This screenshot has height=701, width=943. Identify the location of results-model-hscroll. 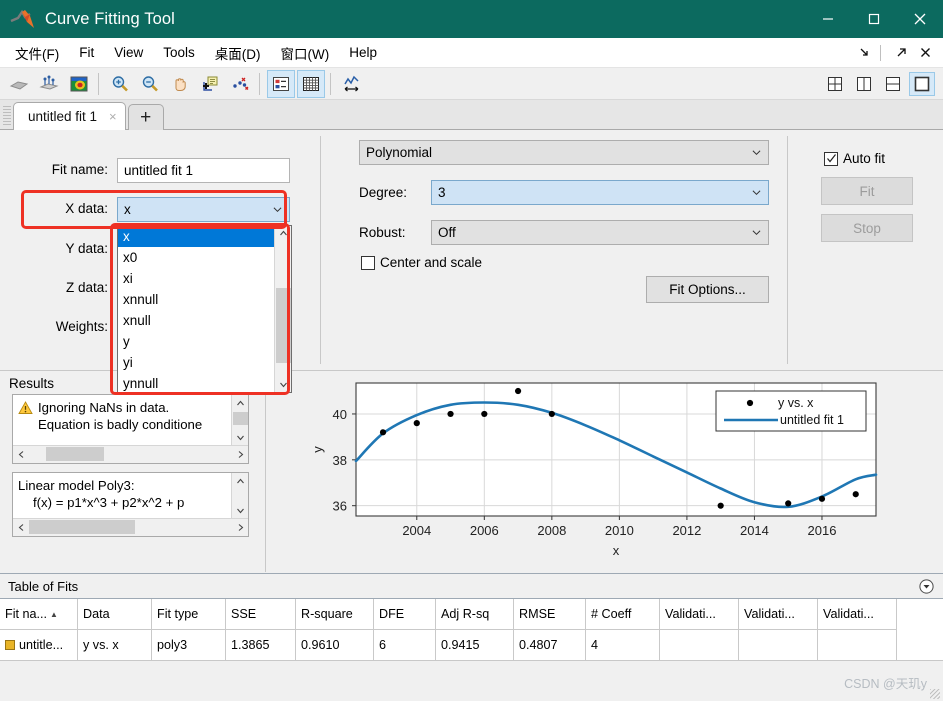
(130, 527).